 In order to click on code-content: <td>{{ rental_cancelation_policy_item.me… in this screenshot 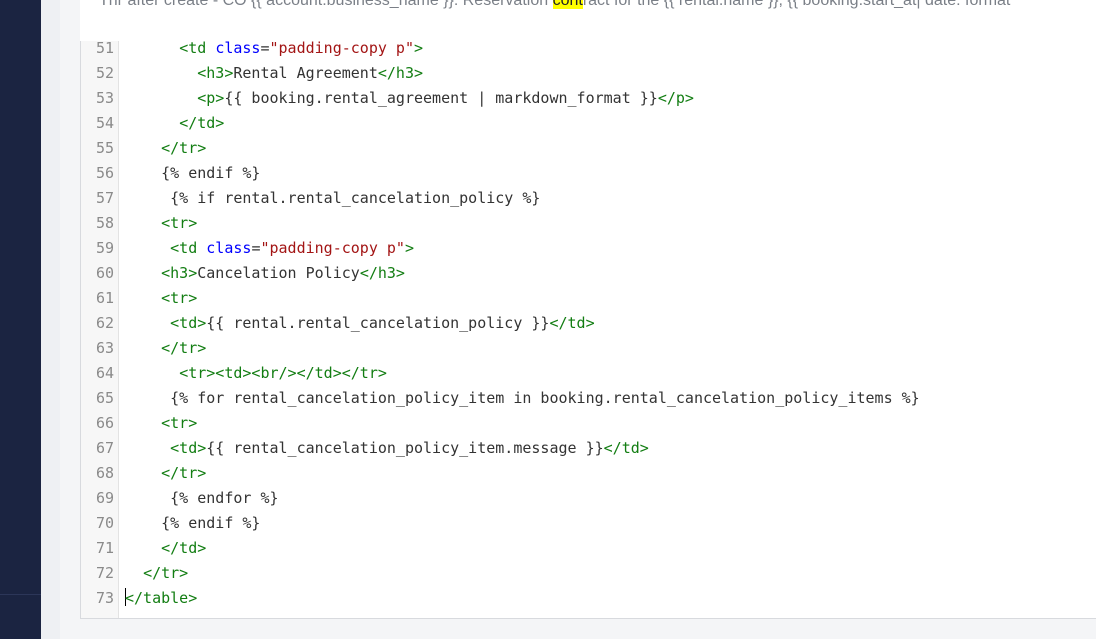, I will do `click(381, 448)`.